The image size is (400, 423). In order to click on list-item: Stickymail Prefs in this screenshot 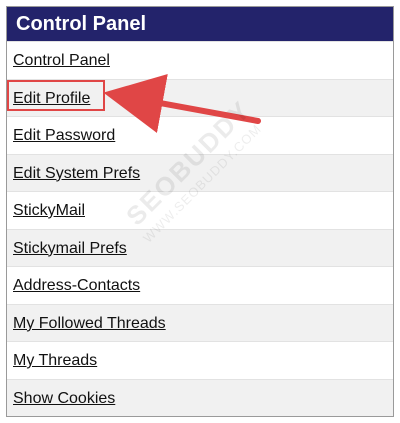, I will do `click(200, 247)`.